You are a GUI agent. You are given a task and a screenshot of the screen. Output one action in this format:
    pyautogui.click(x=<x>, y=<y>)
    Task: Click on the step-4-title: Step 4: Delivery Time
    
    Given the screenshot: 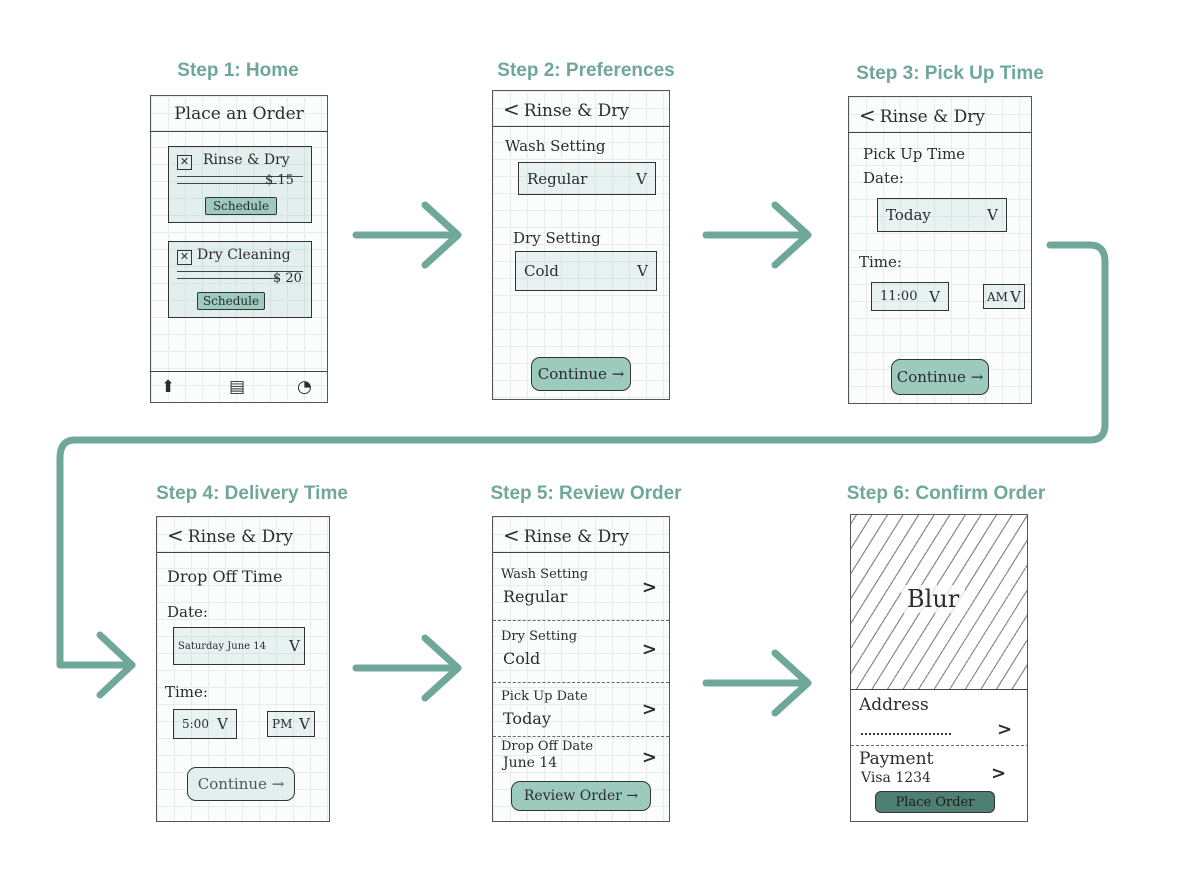 What is the action you would take?
    pyautogui.click(x=252, y=493)
    